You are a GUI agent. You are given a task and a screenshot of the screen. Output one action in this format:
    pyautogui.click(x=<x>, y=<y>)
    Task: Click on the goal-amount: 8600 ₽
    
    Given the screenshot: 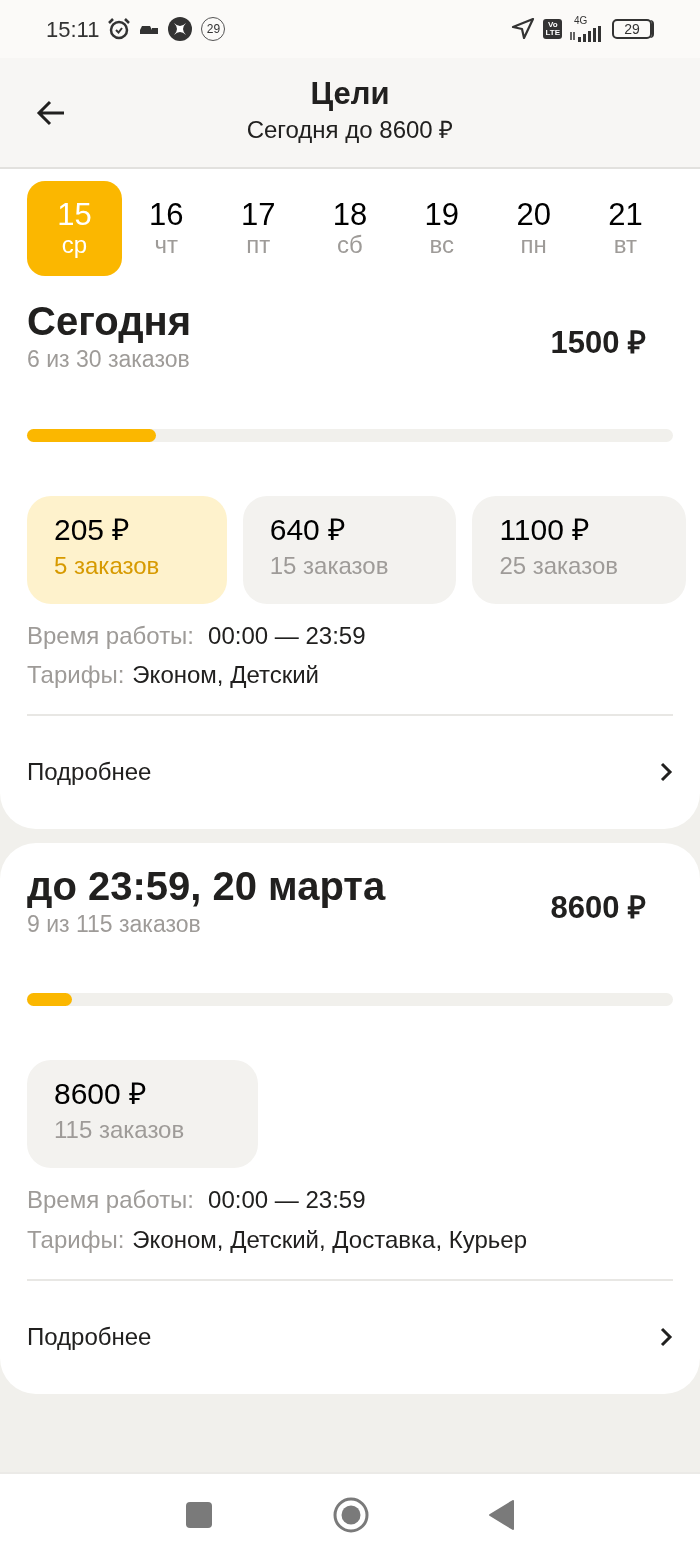 What is the action you would take?
    pyautogui.click(x=598, y=907)
    